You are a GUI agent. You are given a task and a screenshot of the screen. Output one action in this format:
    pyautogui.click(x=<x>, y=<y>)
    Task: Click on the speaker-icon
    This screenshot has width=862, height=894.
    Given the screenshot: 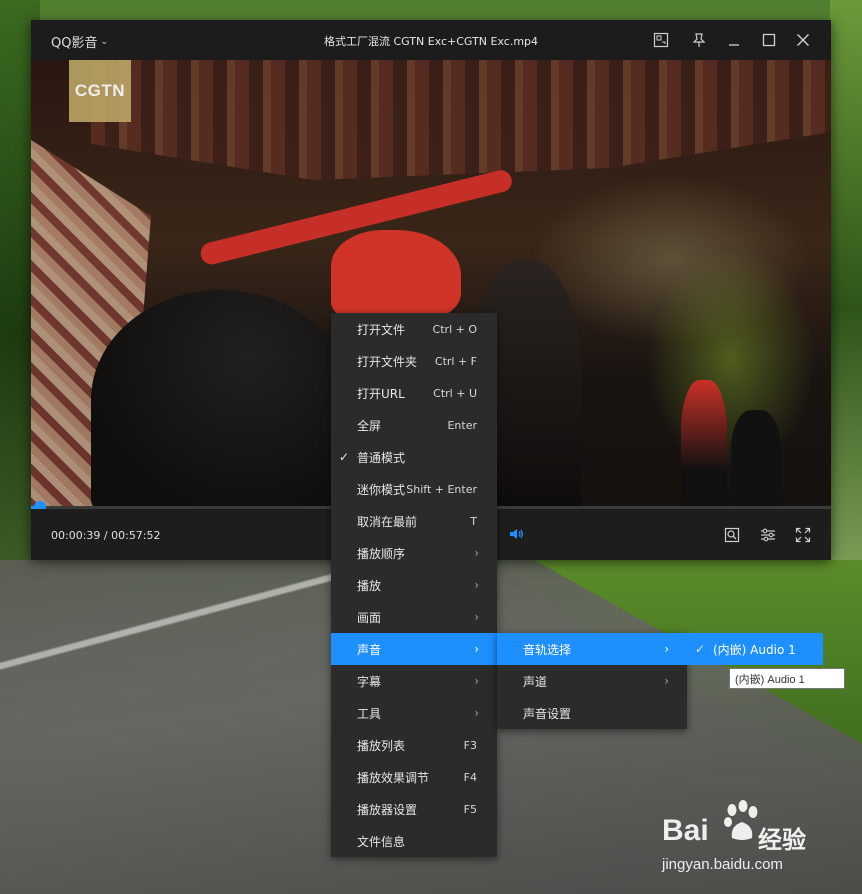 What is the action you would take?
    pyautogui.click(x=516, y=534)
    